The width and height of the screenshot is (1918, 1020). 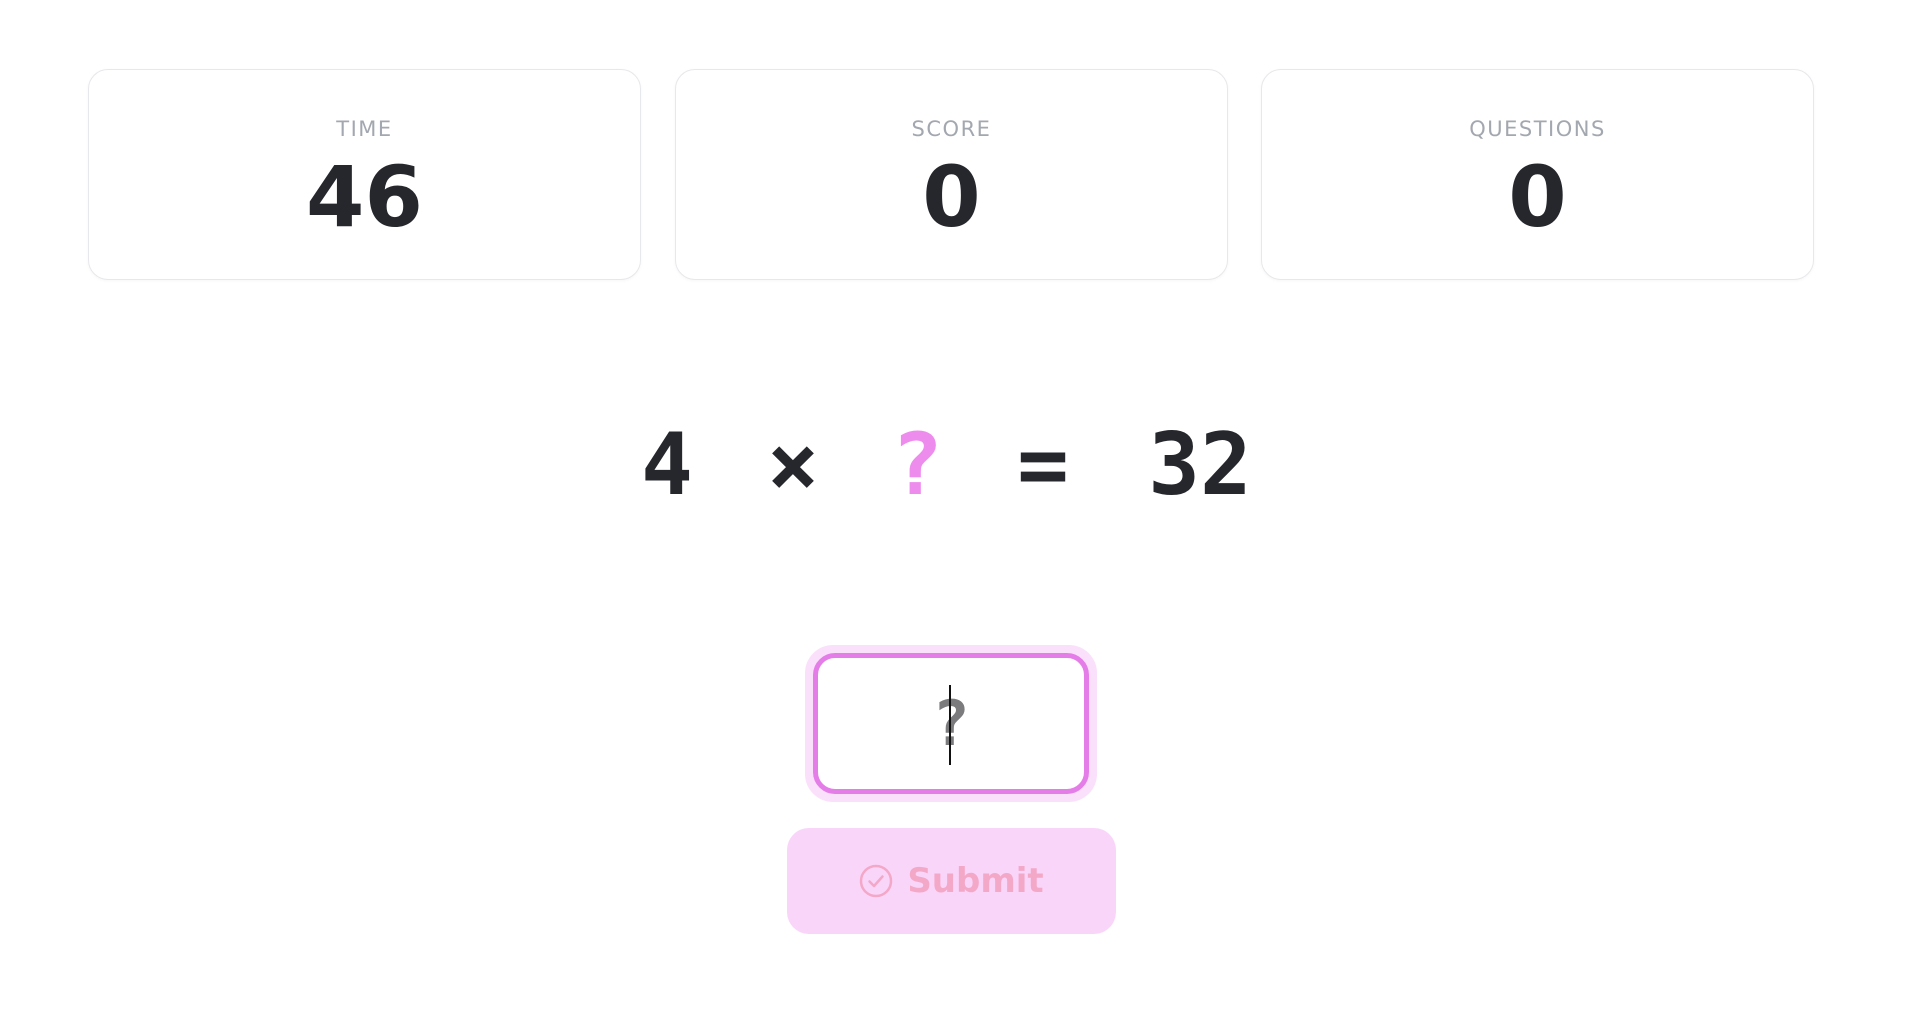 I want to click on questions-label: QUESTIONS, so click(x=1537, y=129).